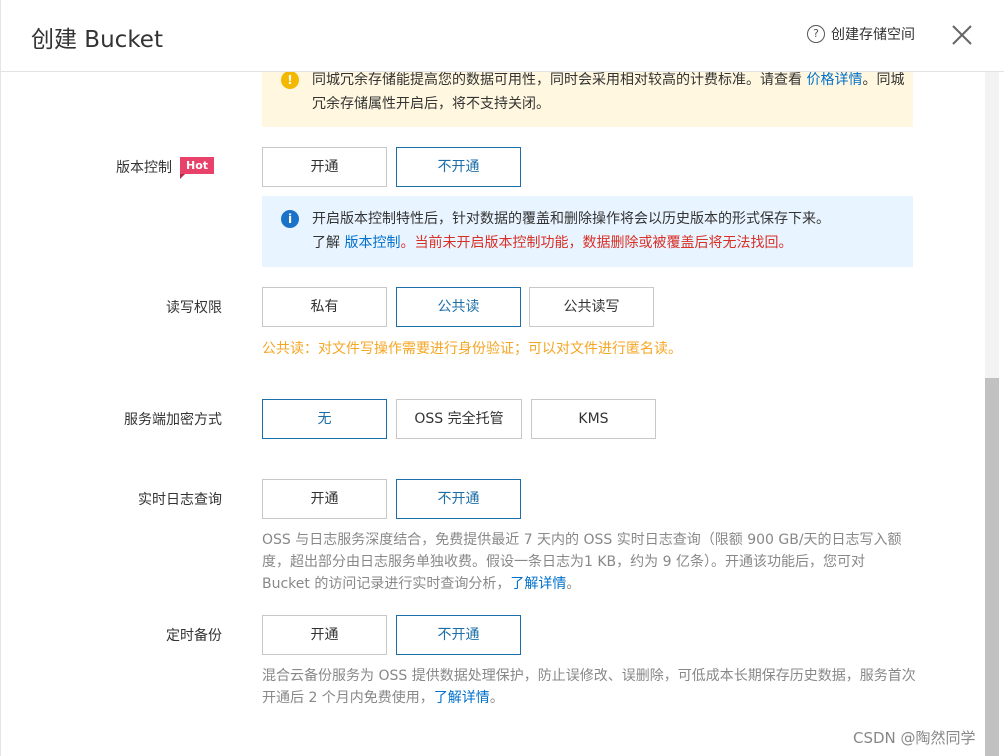 The image size is (1004, 756). What do you see at coordinates (97, 40) in the screenshot?
I see `dialog-title: 创建 Bucket` at bounding box center [97, 40].